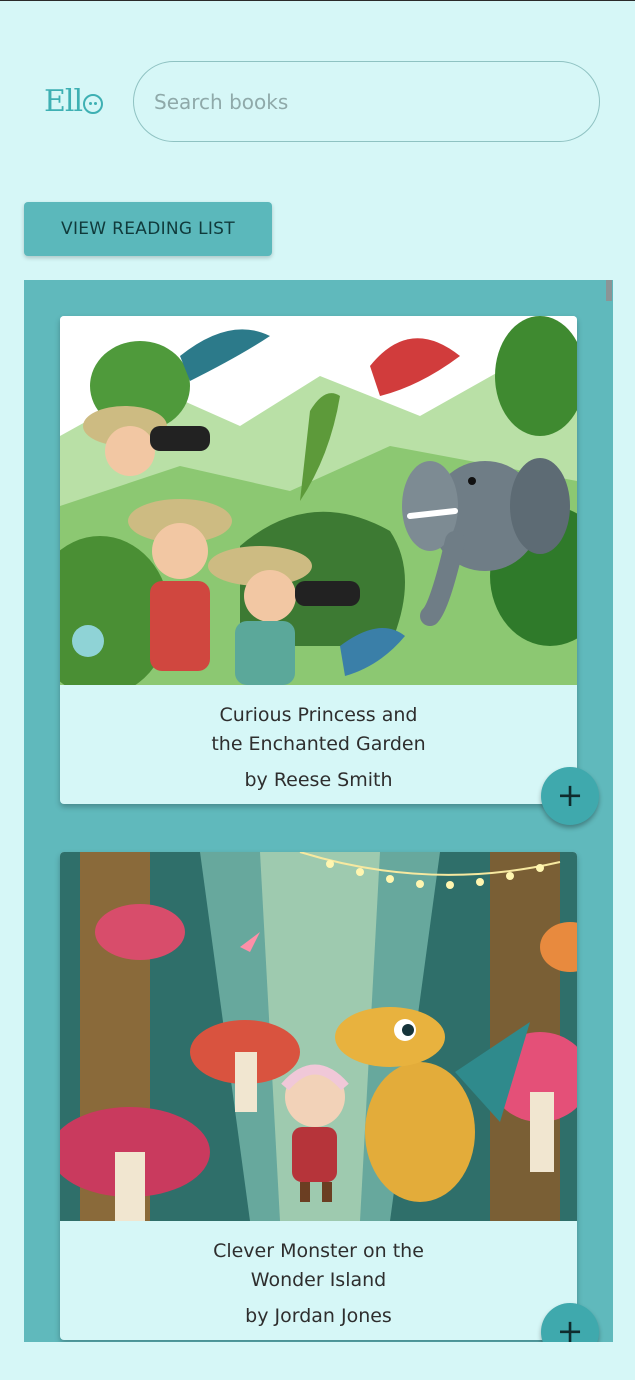  What do you see at coordinates (148, 229) in the screenshot?
I see `view-reading-list-button: VIEW READING LIST` at bounding box center [148, 229].